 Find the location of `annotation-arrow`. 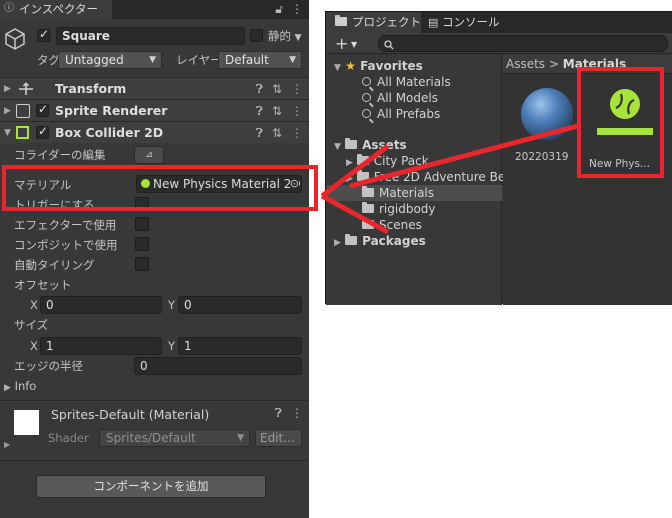

annotation-arrow is located at coordinates (449, 179).